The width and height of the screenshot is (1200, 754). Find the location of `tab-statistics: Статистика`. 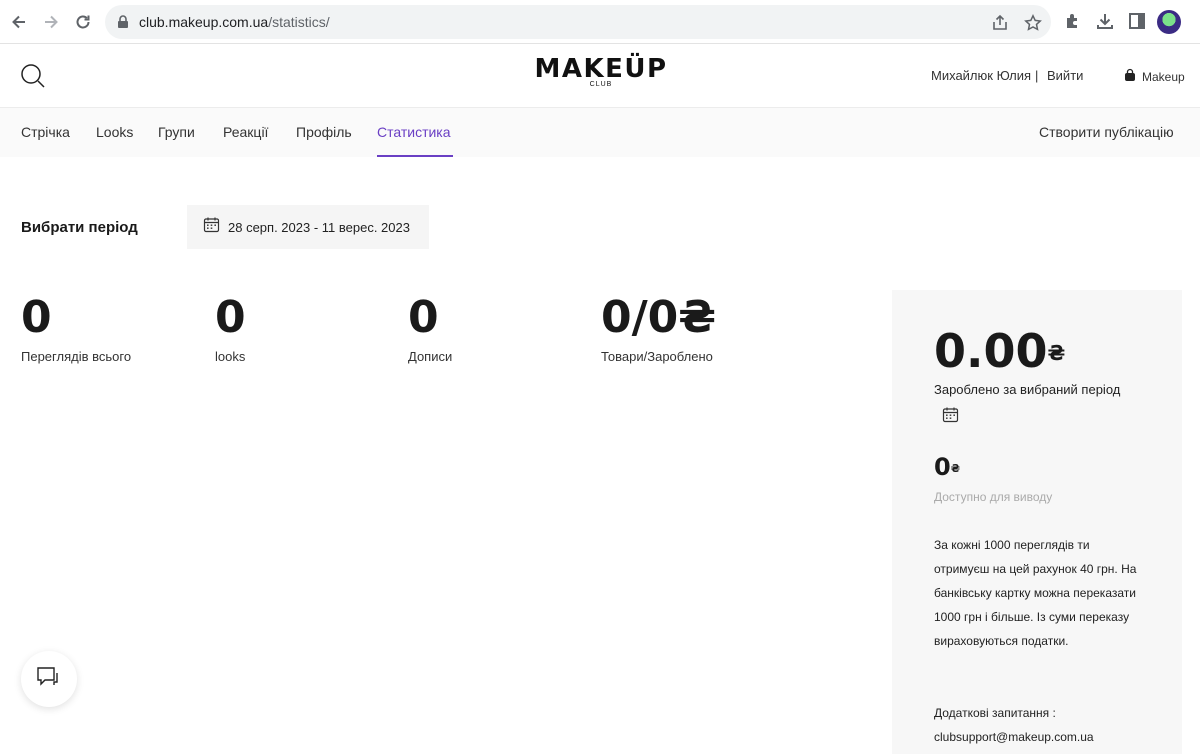

tab-statistics: Статистика is located at coordinates (414, 132).